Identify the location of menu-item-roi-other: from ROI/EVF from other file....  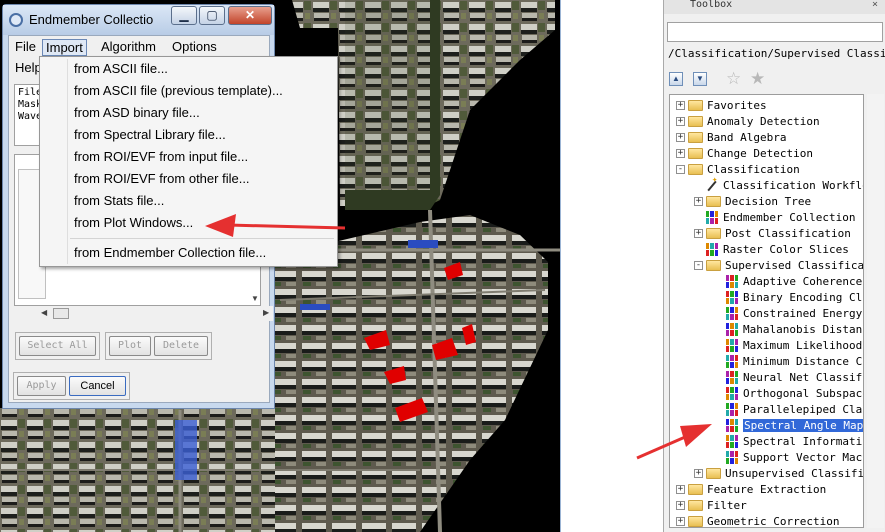
(162, 178).